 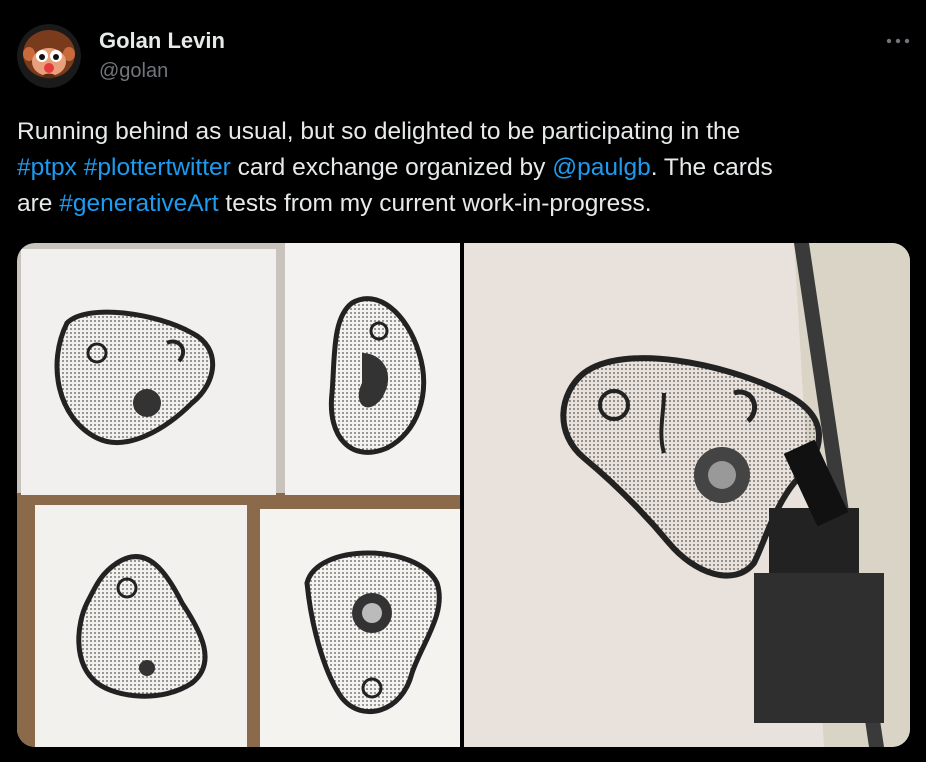 I want to click on more-options-button, so click(x=898, y=41).